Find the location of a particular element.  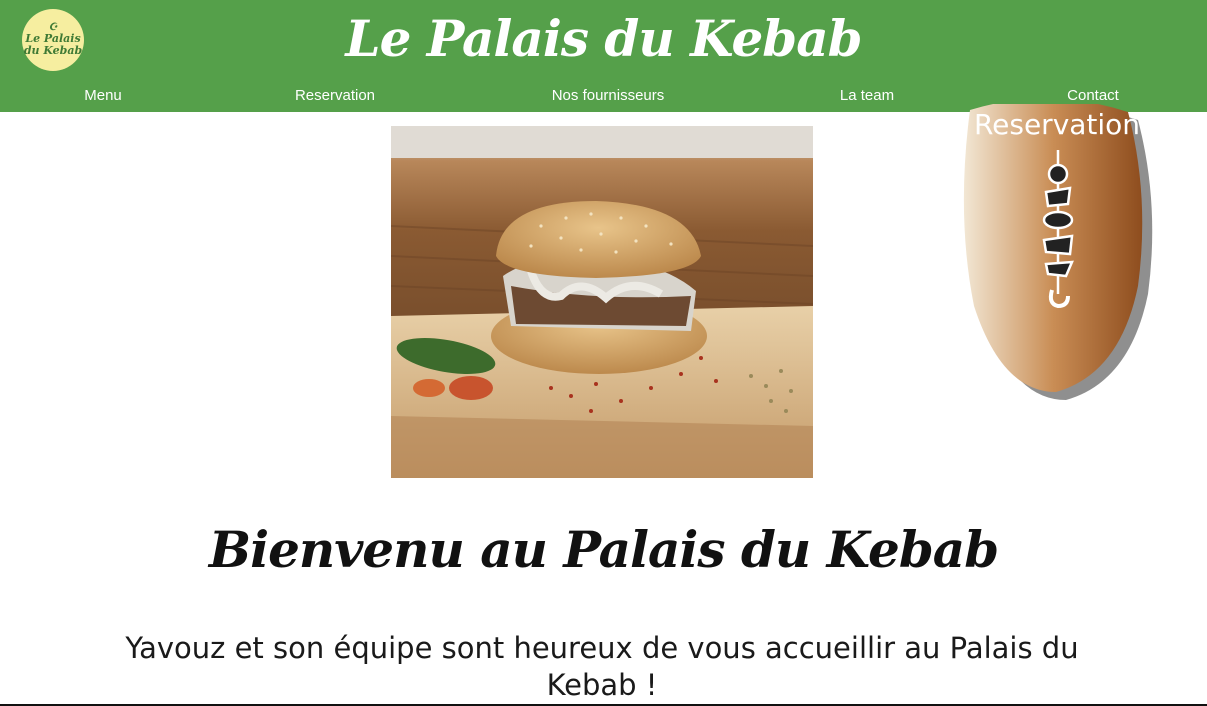

site-title: Le Palais du Kebab is located at coordinates (603, 38).